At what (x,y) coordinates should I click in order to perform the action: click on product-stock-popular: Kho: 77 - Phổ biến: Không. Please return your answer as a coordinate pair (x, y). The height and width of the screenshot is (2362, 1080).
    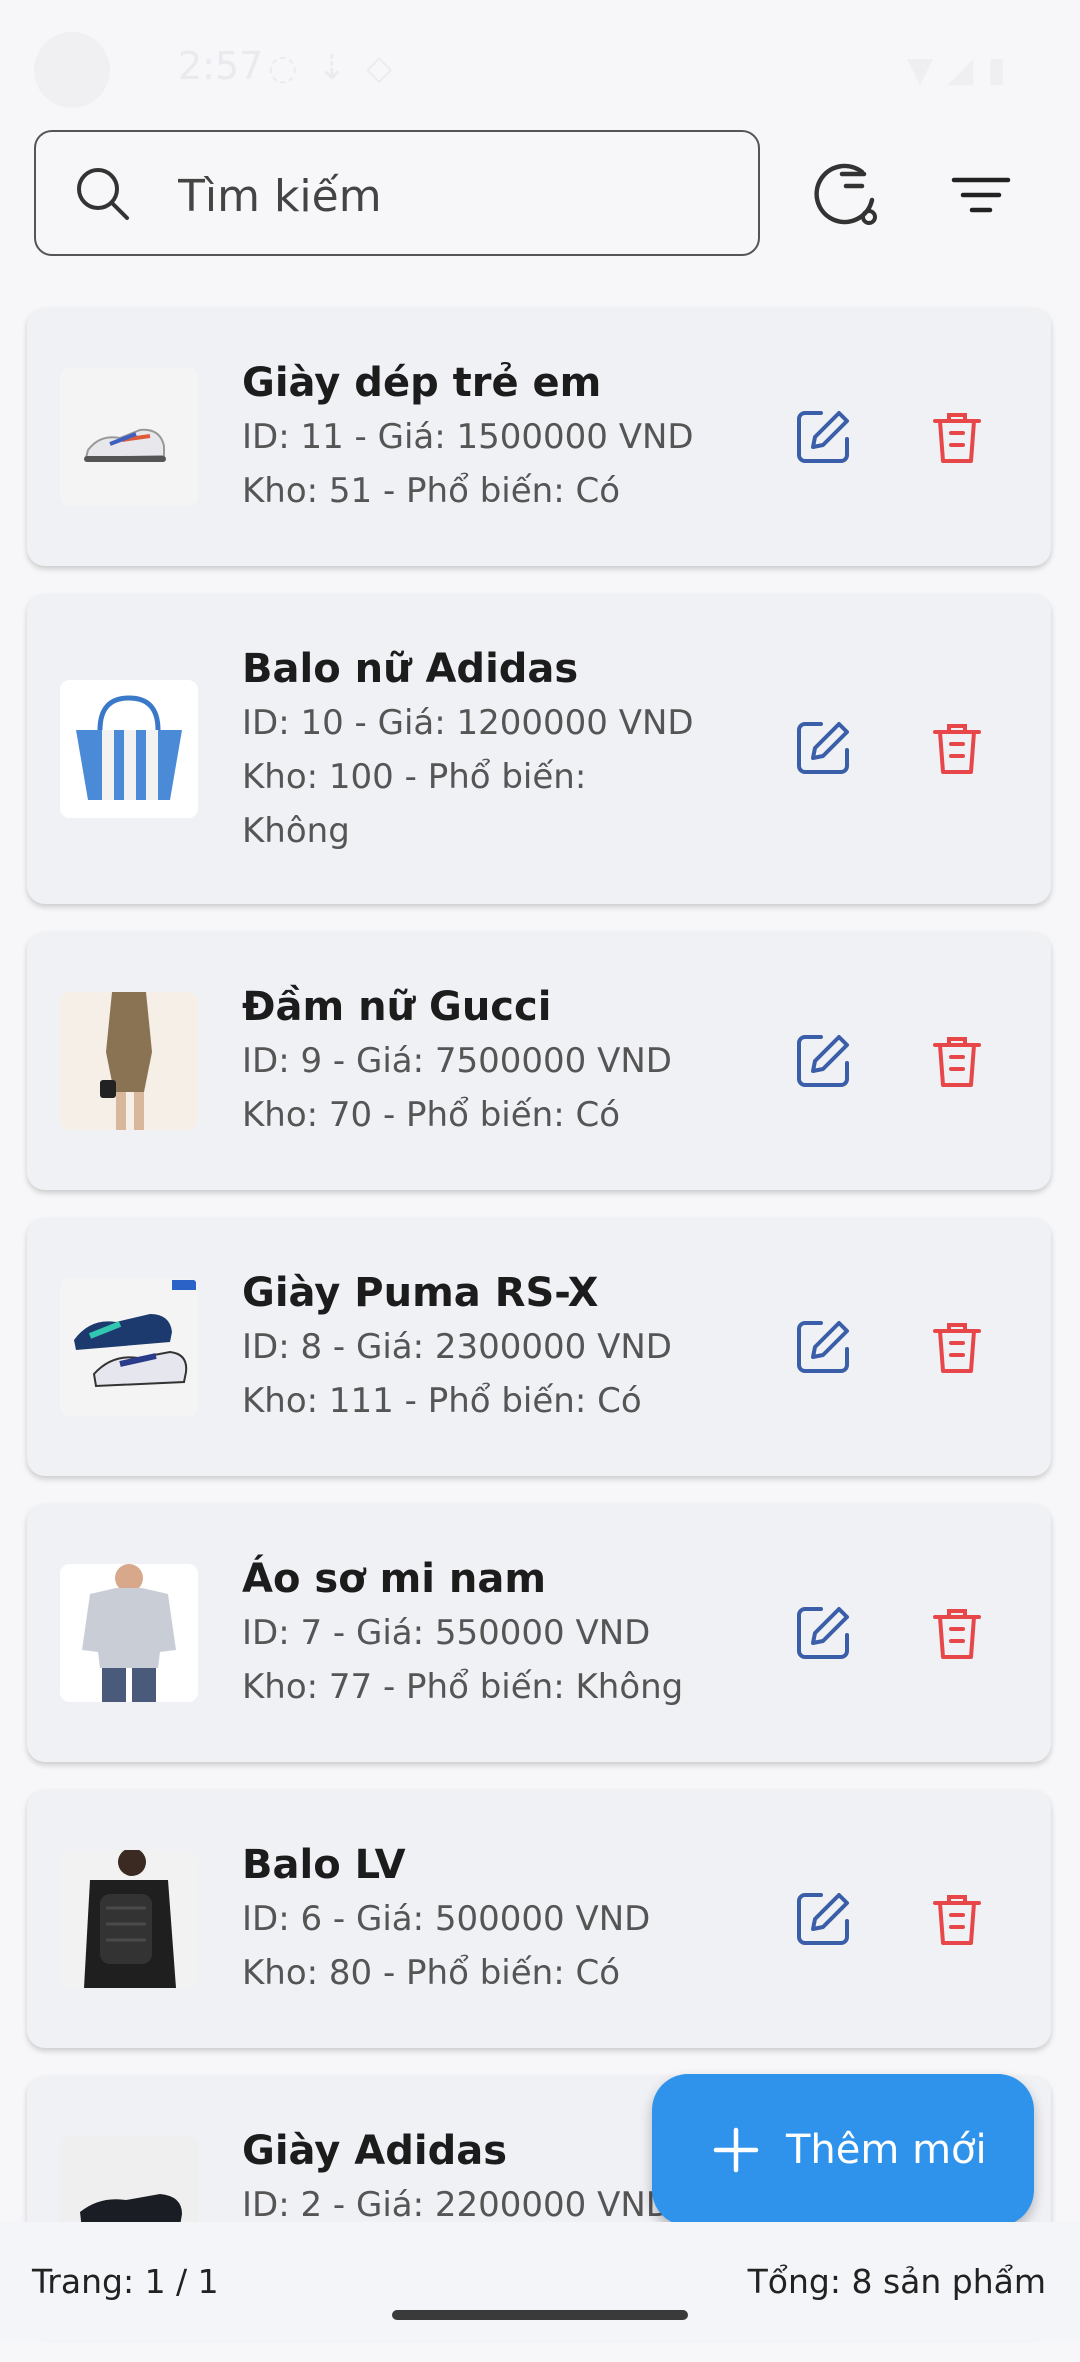
    Looking at the image, I should click on (463, 1687).